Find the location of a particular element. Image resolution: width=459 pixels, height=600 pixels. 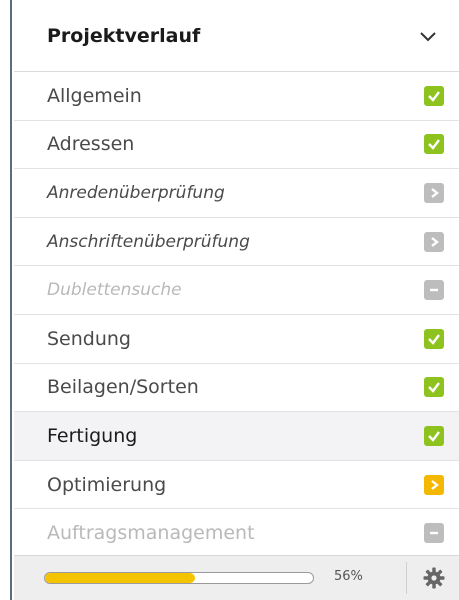

footer-divider is located at coordinates (406, 578).